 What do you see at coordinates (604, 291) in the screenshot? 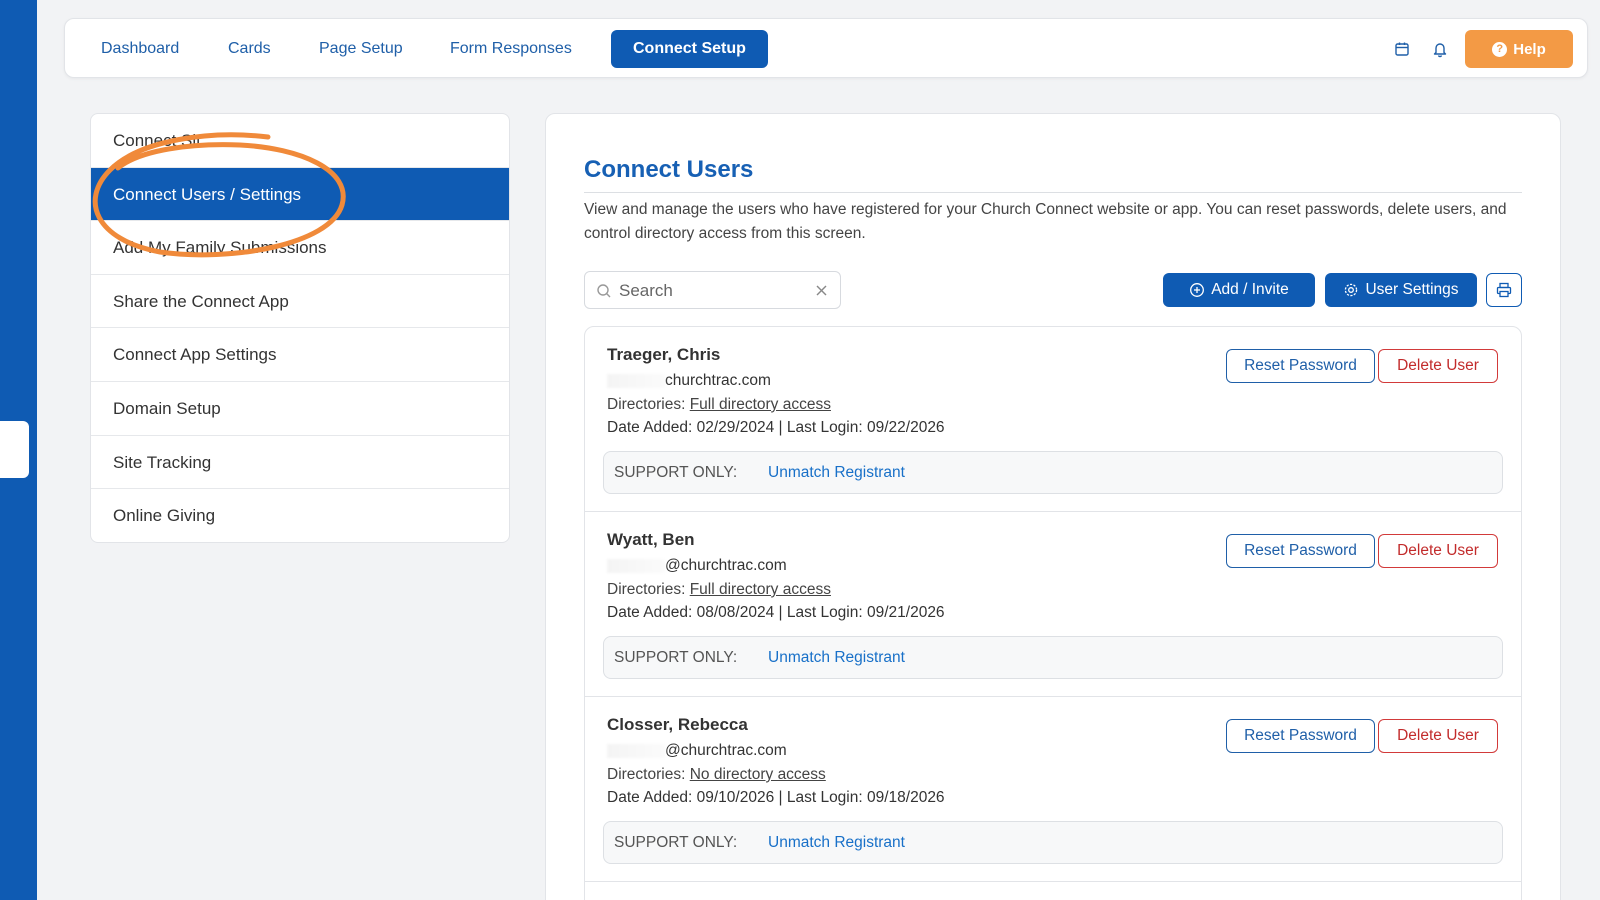
I see `search-icon` at bounding box center [604, 291].